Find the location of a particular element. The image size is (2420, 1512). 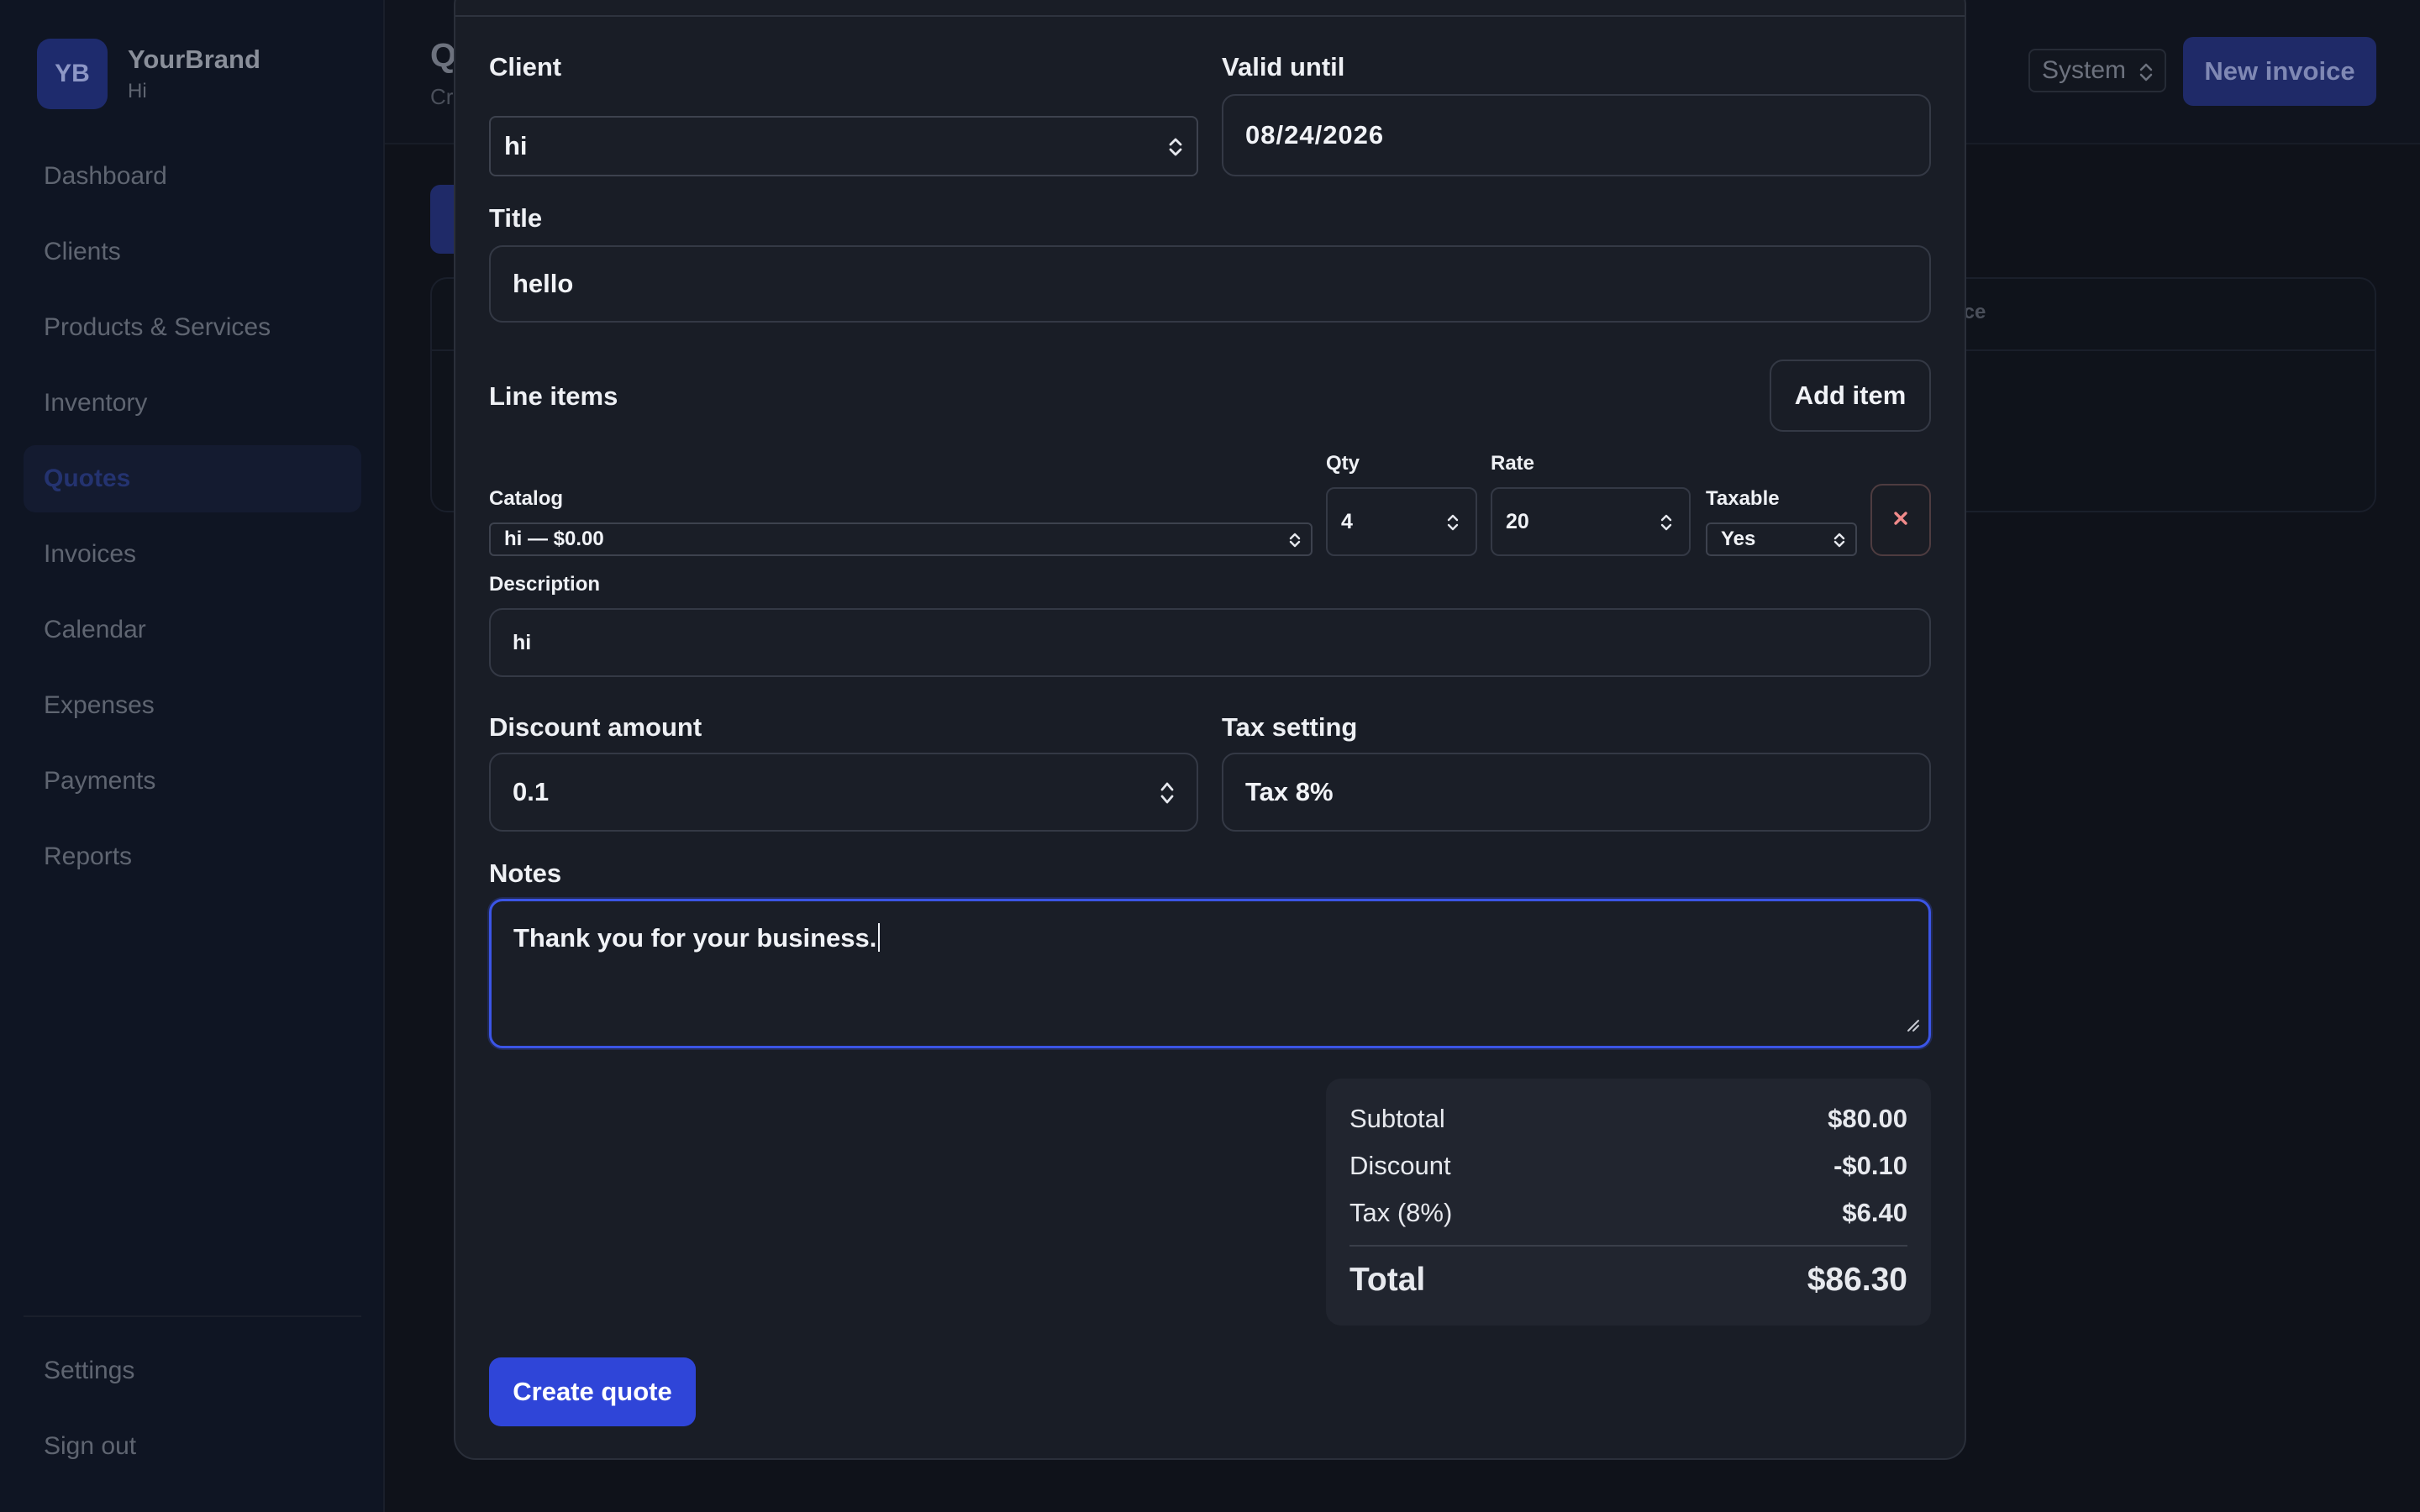

rate-label: Rate is located at coordinates (1513, 463).